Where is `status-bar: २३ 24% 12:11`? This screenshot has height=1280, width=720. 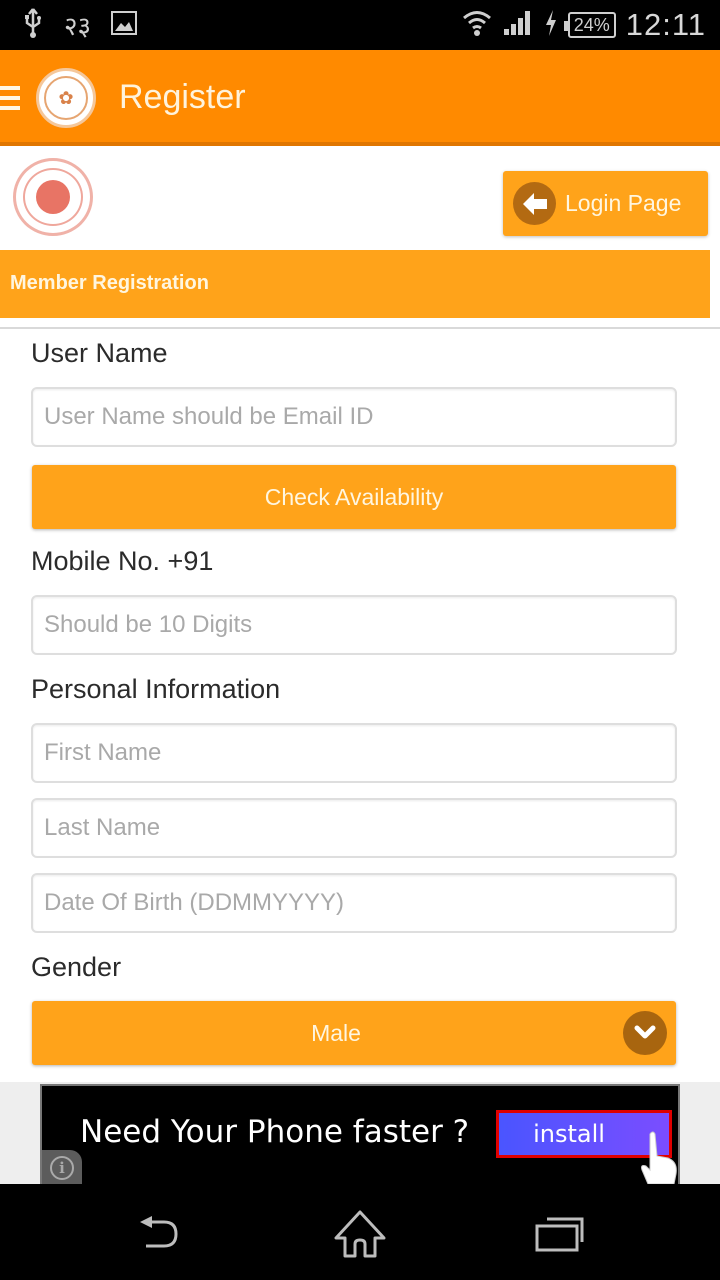 status-bar: २३ 24% 12:11 is located at coordinates (360, 25).